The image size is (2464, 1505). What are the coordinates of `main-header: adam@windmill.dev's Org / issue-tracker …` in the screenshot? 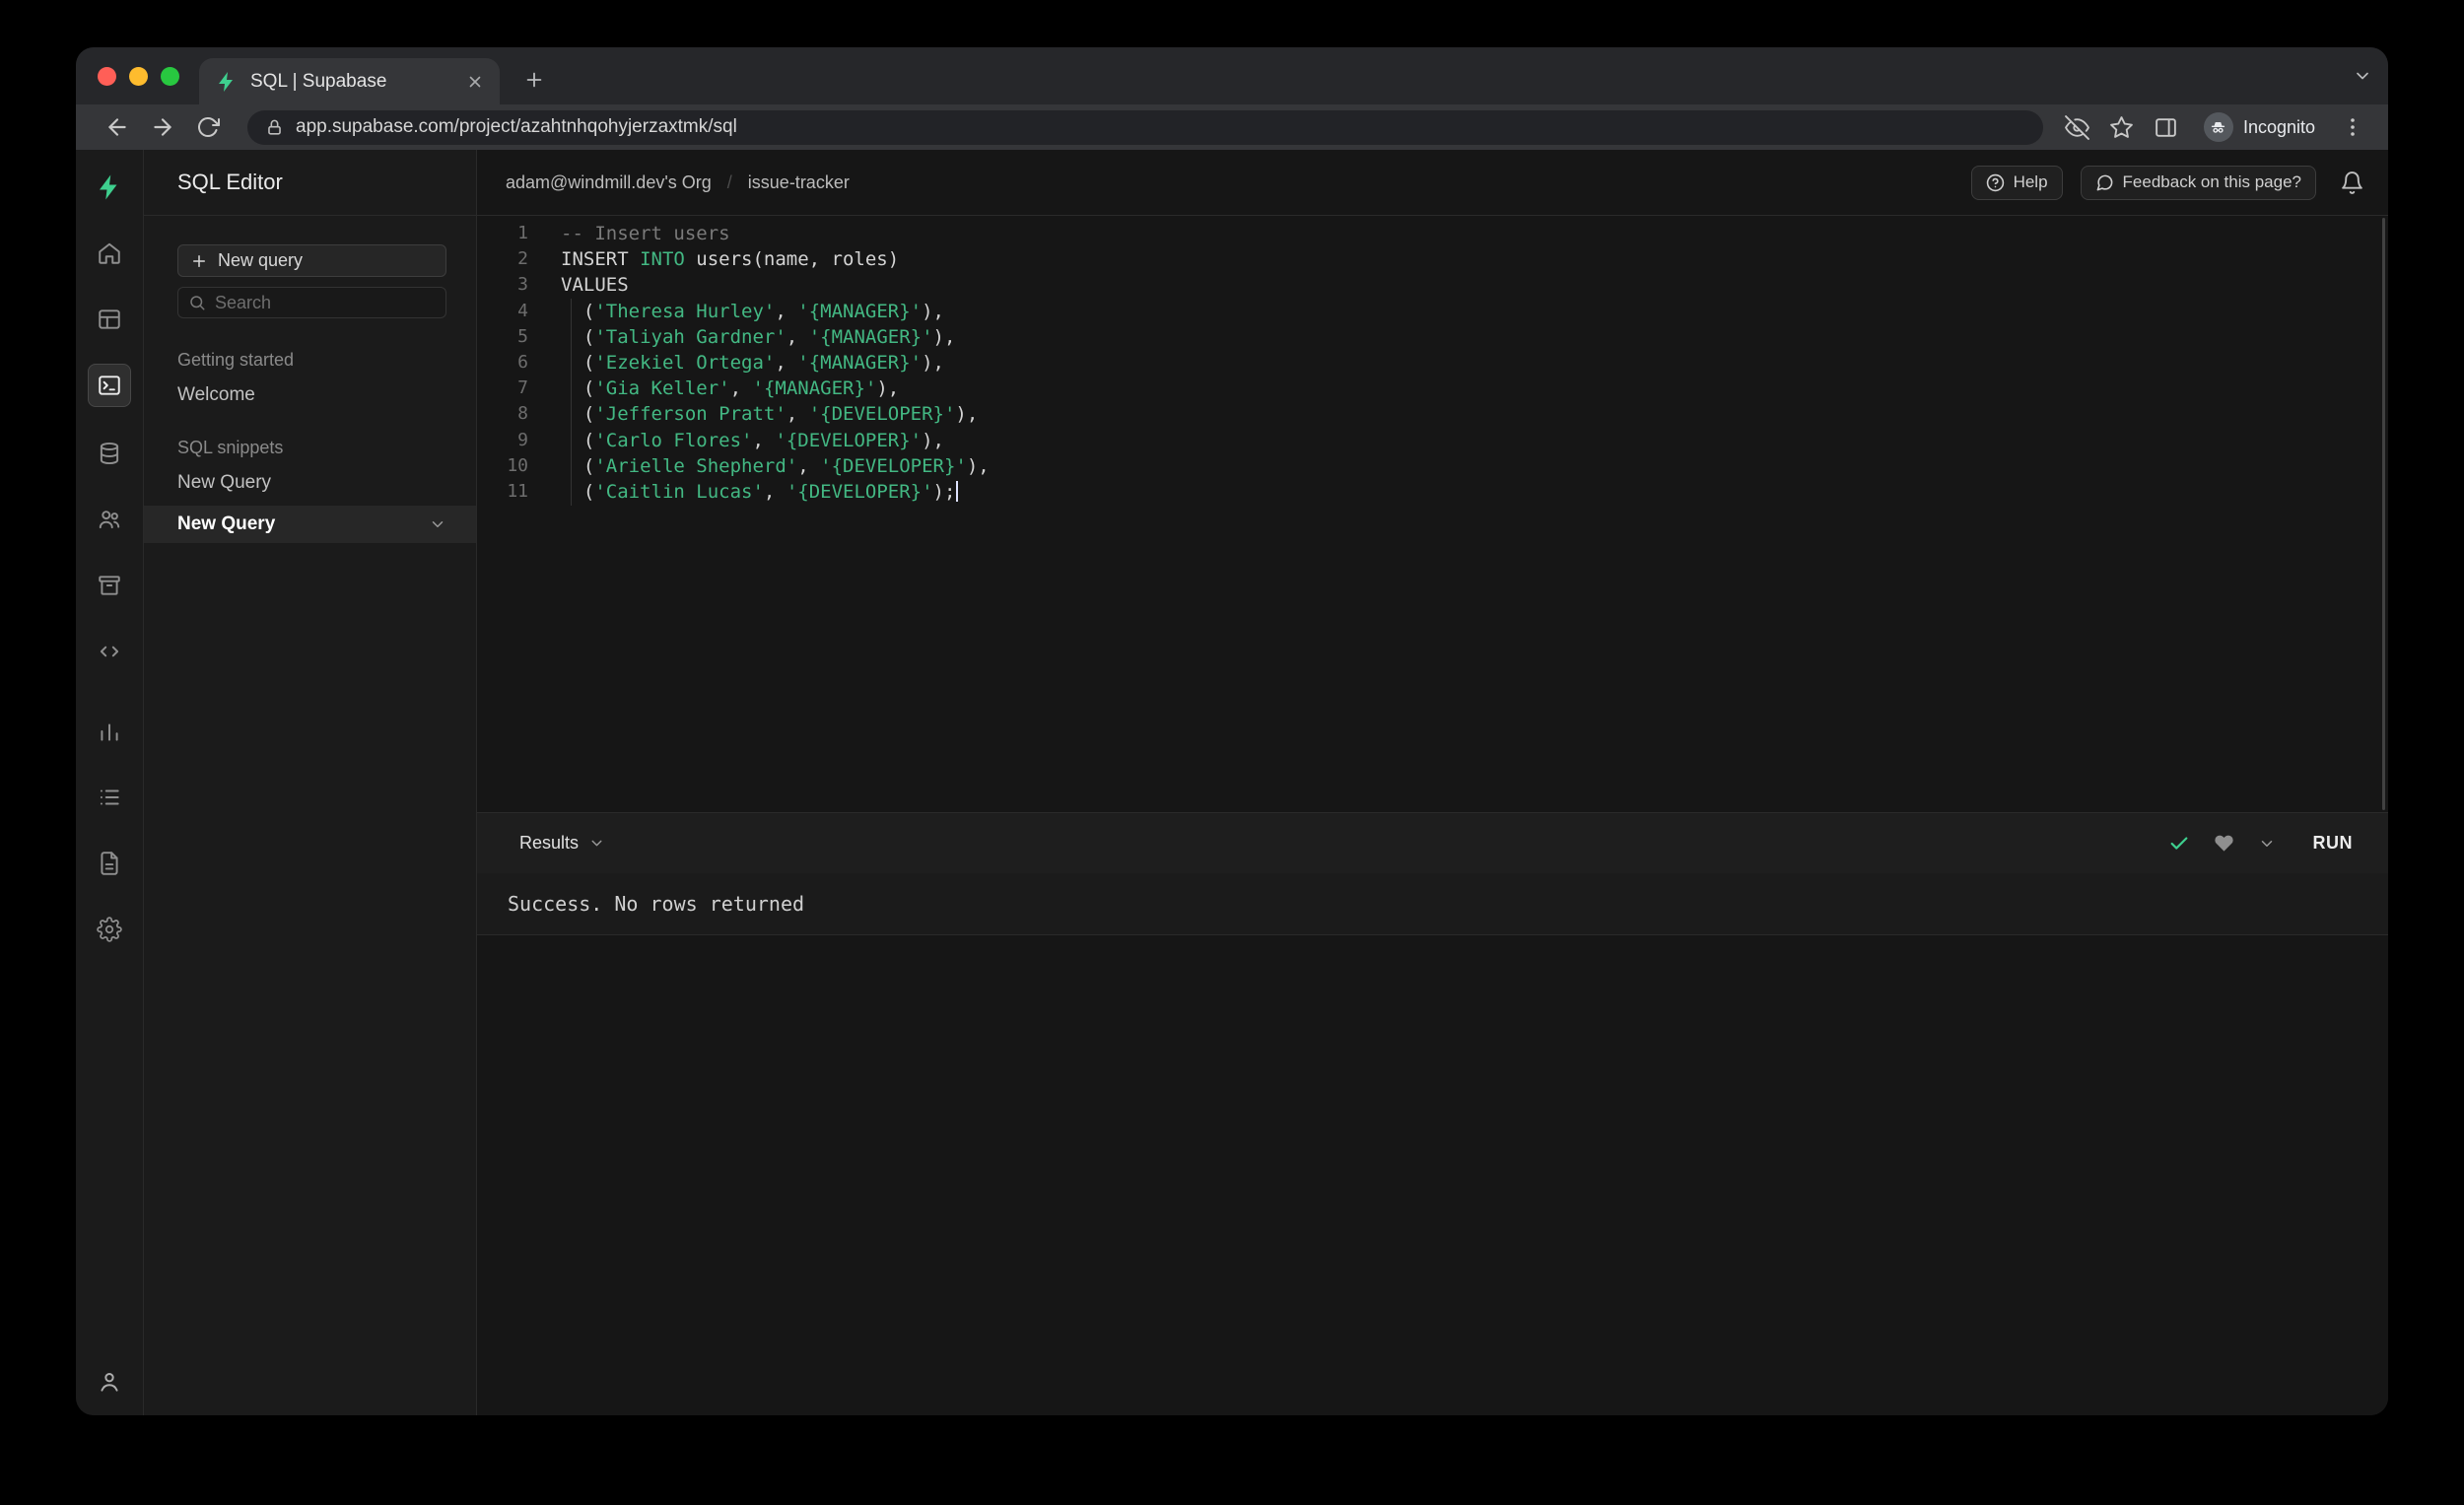 It's located at (1432, 183).